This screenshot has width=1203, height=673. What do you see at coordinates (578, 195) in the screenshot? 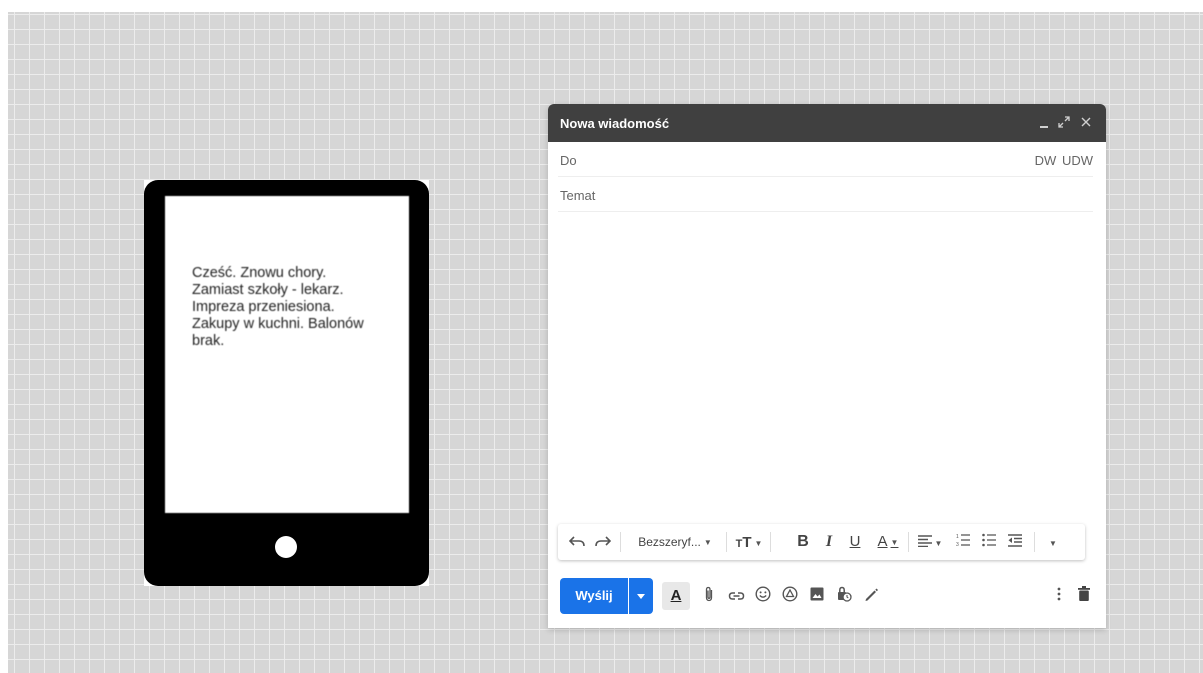
I see `subject-placeholder: Temat` at bounding box center [578, 195].